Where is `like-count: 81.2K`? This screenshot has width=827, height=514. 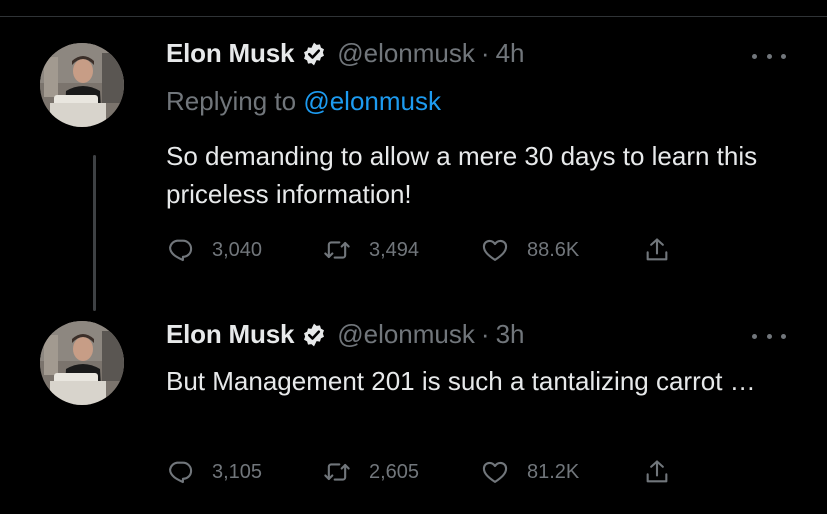
like-count: 81.2K is located at coordinates (553, 471).